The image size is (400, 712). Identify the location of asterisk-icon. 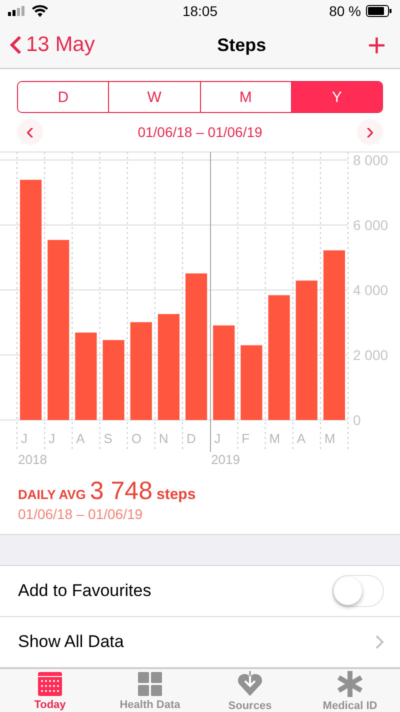
(350, 684).